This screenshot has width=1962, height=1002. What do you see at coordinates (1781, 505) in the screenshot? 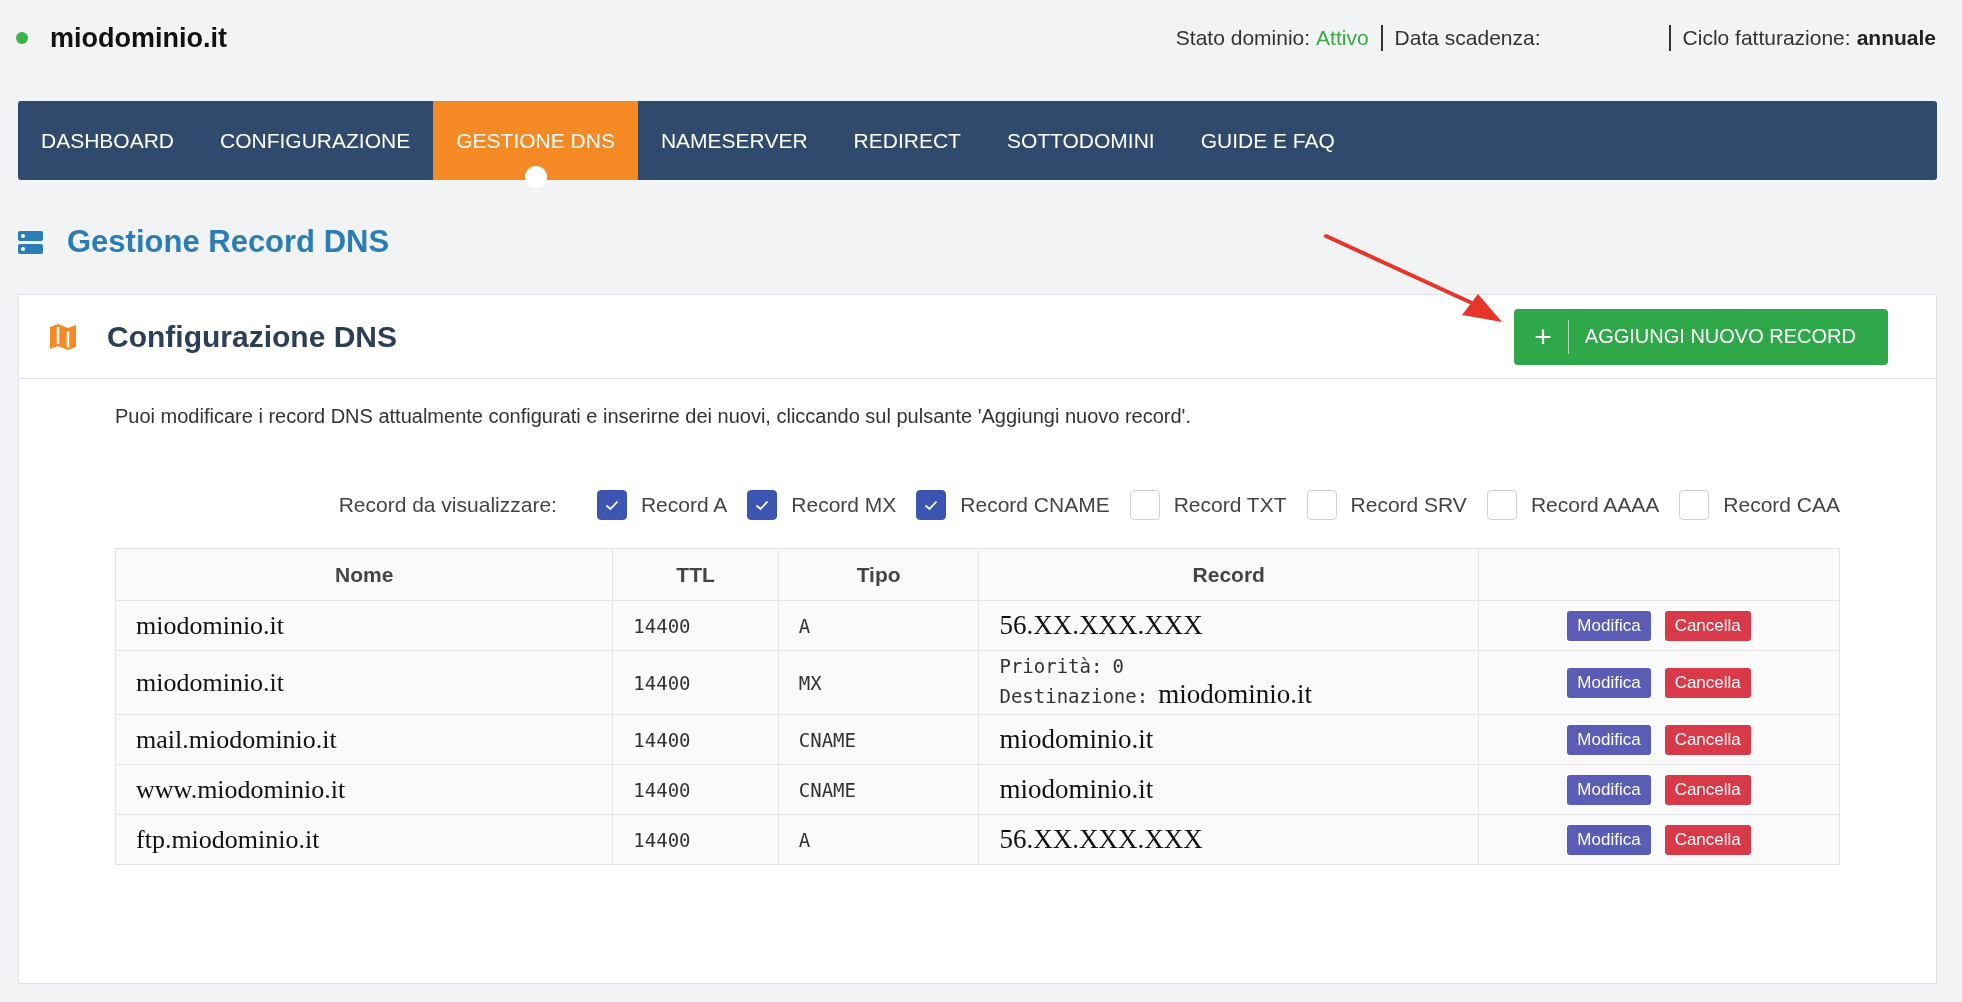
I see `checkbox-label: Record CAA` at bounding box center [1781, 505].